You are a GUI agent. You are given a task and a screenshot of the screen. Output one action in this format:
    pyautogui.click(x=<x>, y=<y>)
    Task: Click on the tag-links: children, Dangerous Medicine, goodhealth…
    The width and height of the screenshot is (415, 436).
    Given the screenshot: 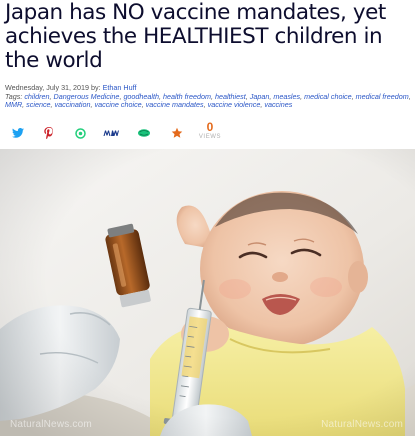 What is the action you would take?
    pyautogui.click(x=208, y=100)
    